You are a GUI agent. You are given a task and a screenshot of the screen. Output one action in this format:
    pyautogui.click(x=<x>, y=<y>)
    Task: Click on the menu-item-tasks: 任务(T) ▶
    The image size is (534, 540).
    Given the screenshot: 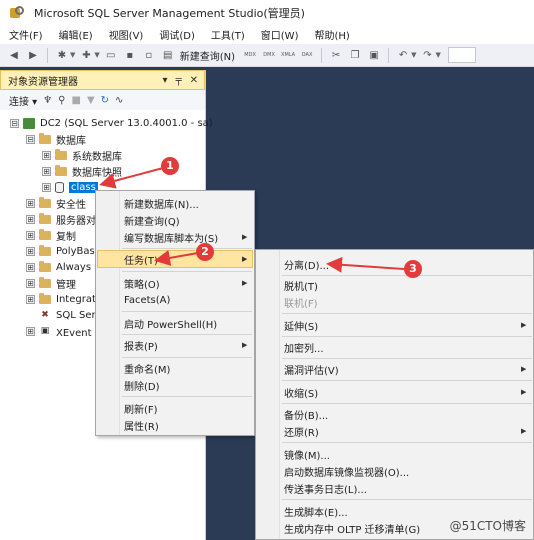 What is the action you would take?
    pyautogui.click(x=175, y=259)
    